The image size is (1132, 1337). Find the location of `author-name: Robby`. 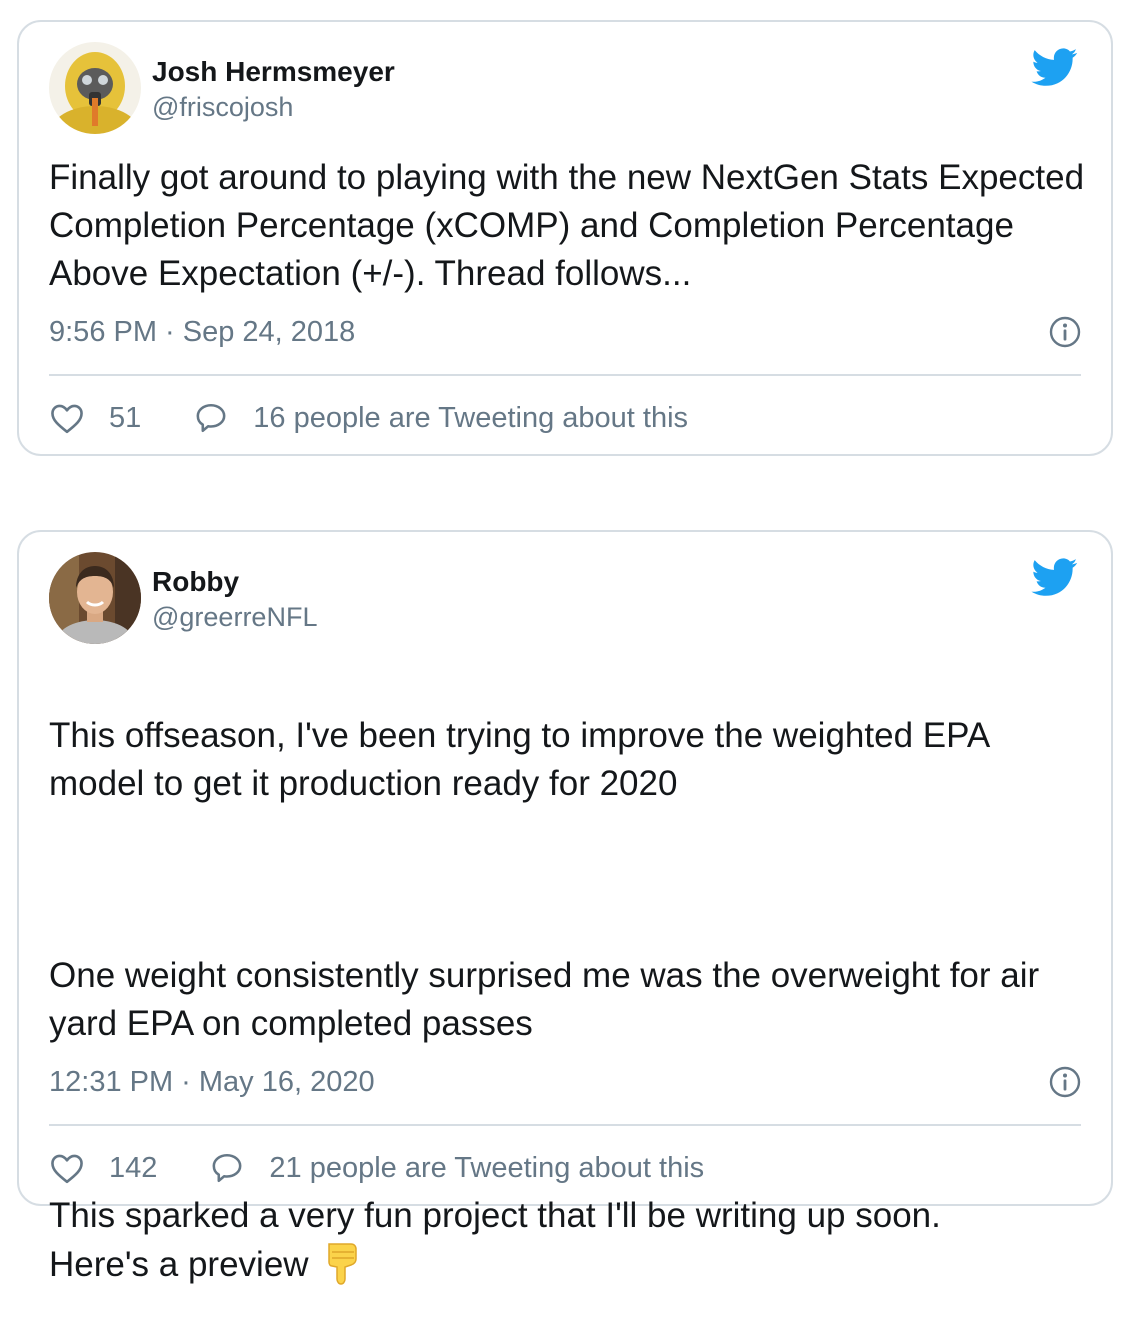

author-name: Robby is located at coordinates (195, 582).